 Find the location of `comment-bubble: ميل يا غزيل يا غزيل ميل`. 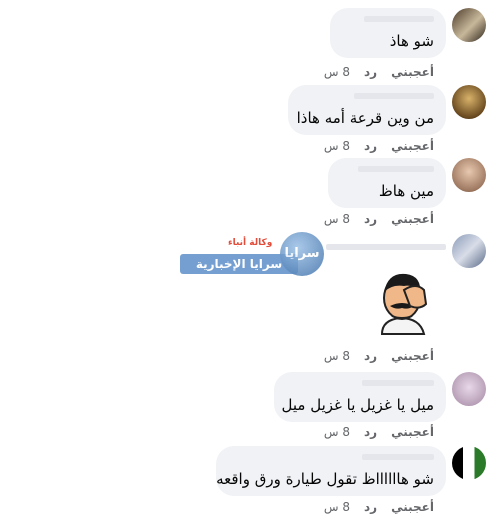

comment-bubble: ميل يا غزيل يا غزيل ميل is located at coordinates (360, 397).